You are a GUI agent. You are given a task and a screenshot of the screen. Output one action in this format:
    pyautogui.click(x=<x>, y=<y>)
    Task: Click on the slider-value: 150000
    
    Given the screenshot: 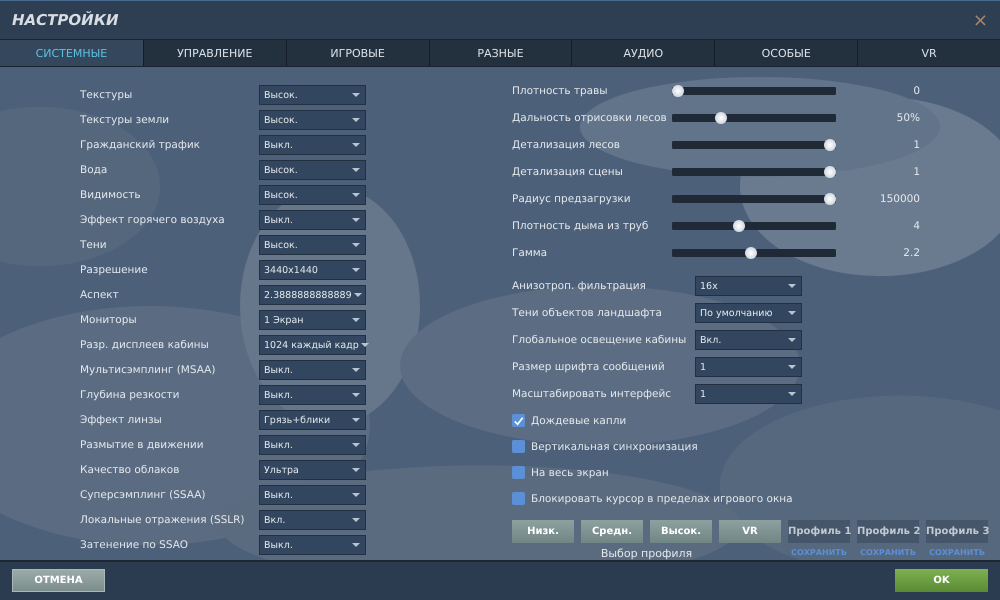 What is the action you would take?
    pyautogui.click(x=899, y=199)
    